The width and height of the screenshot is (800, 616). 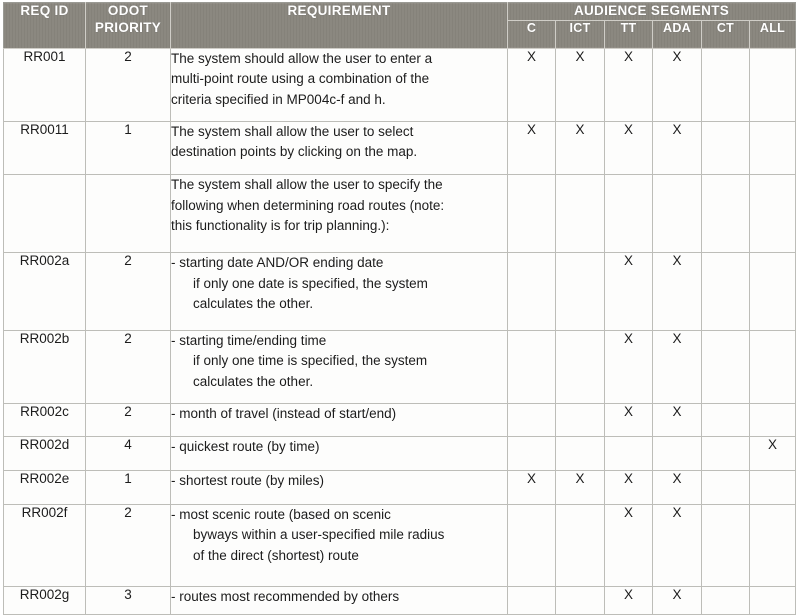 I want to click on table-row: RR002d 4- quickest route (by time) X, so click(x=400, y=454).